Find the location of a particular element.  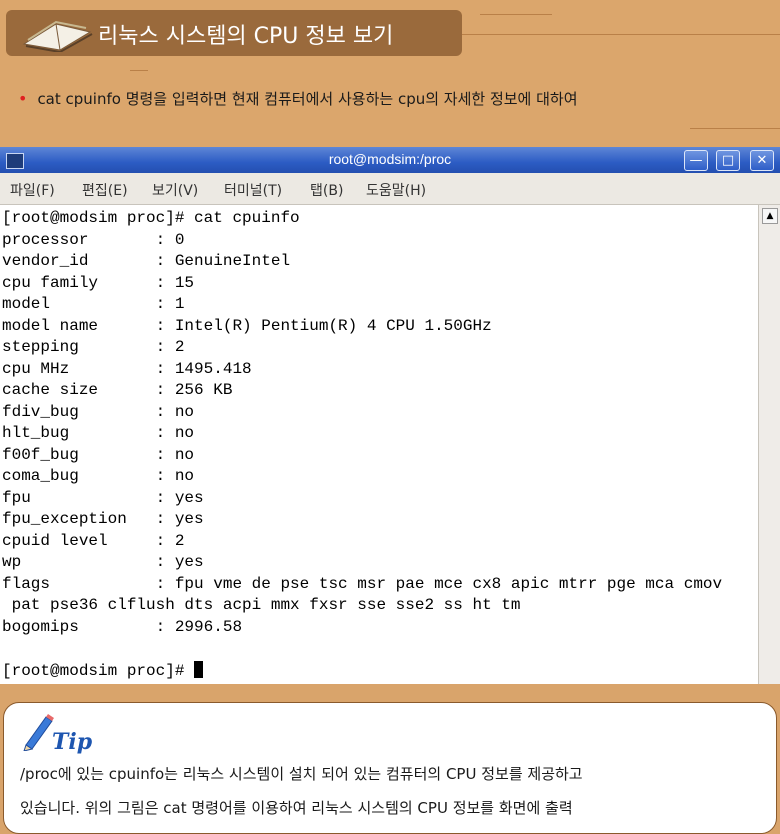

terminal-line: [root@modsim proc]# cat cpuinfo is located at coordinates (151, 218).